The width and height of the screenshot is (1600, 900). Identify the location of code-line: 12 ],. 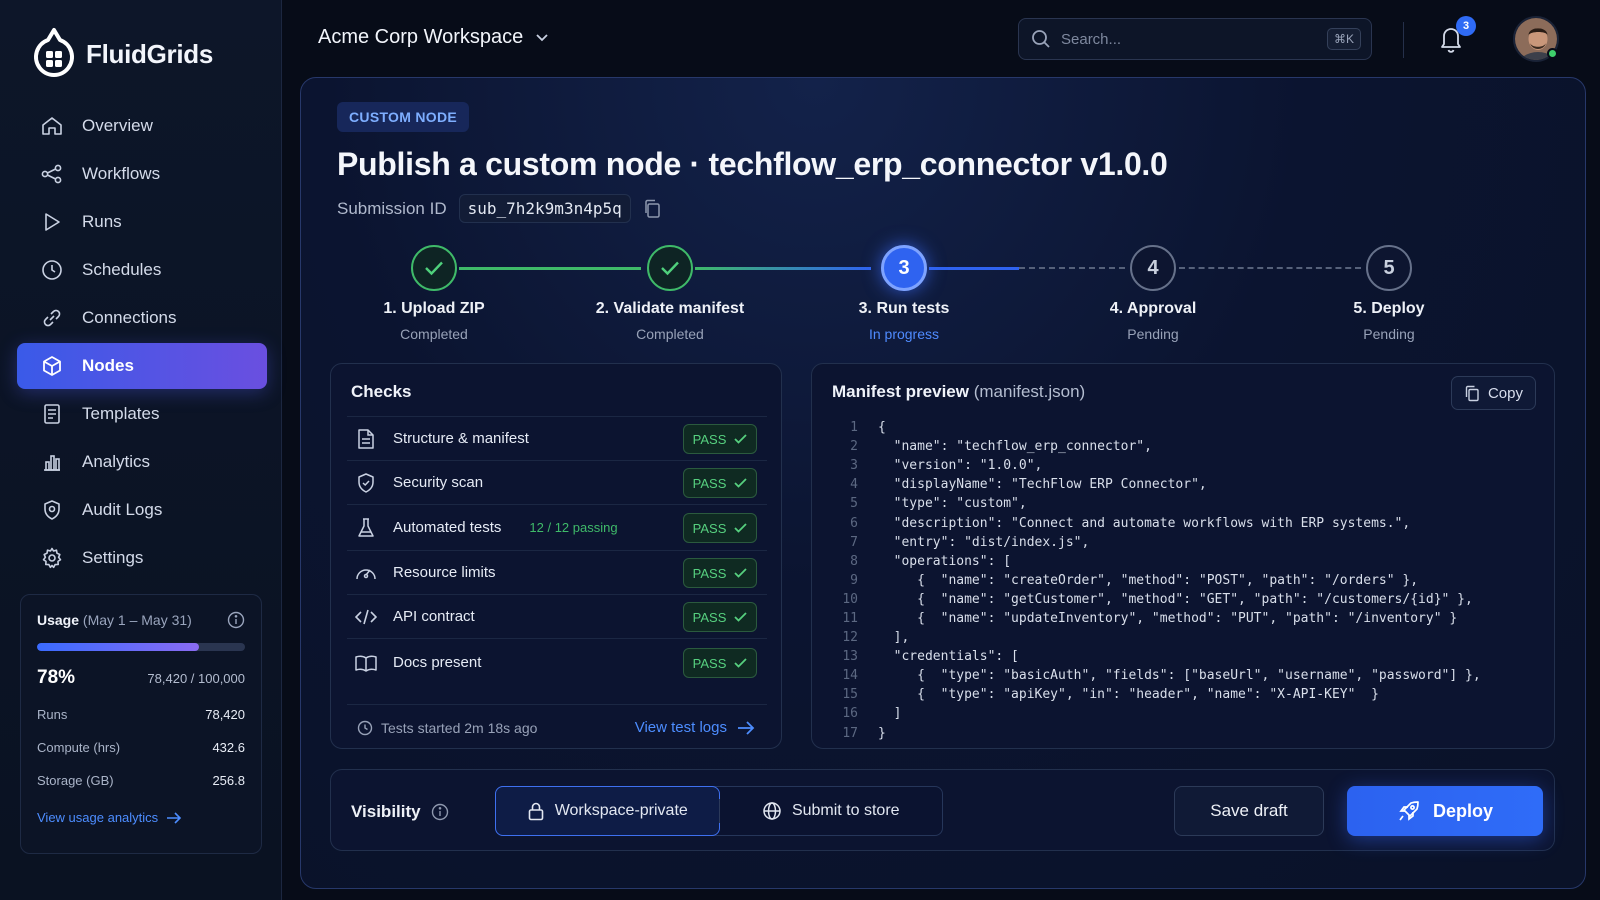
(876, 638).